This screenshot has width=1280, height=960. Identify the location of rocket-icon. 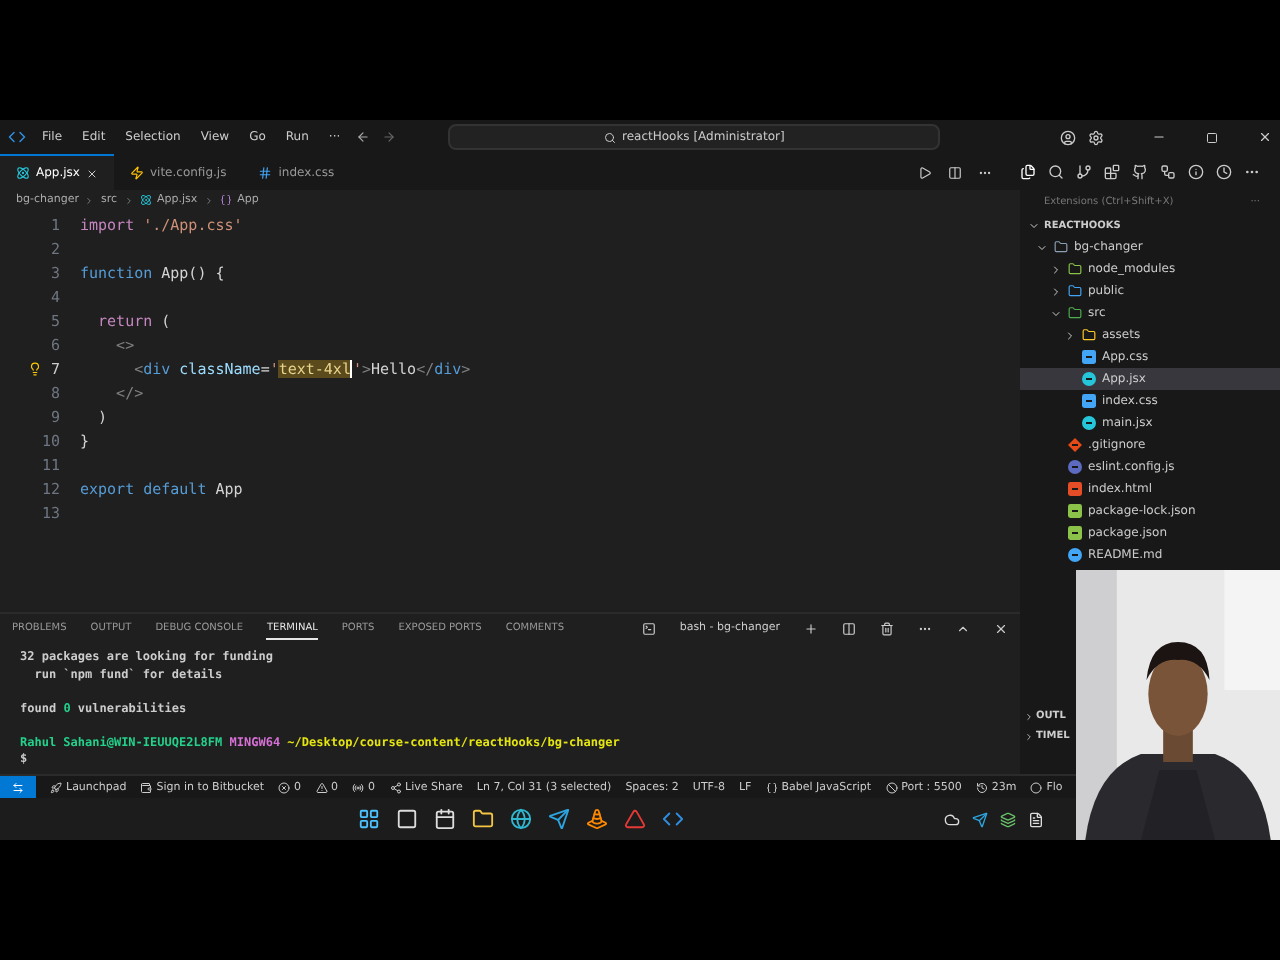
(56, 787).